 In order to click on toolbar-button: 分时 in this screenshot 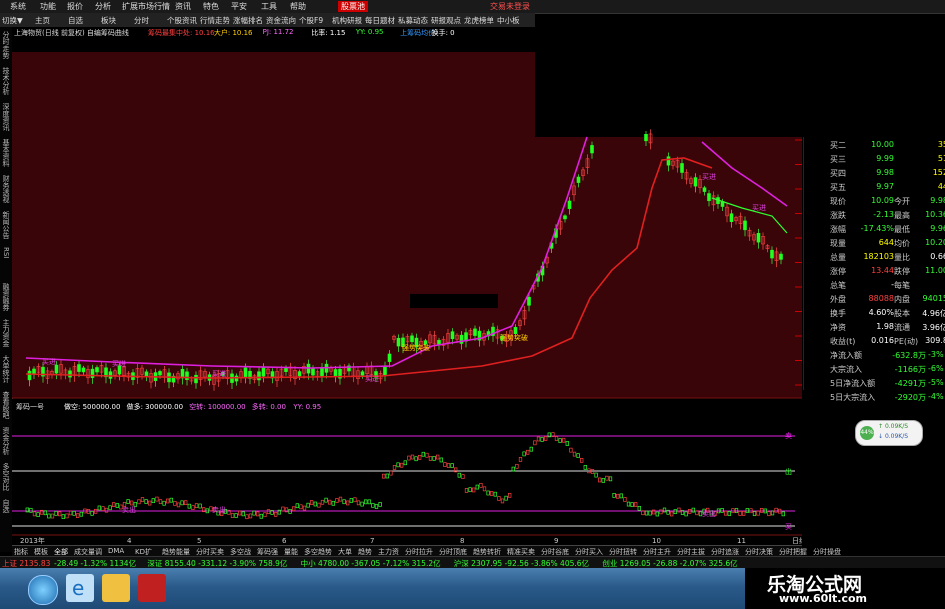, I will do `click(141, 20)`.